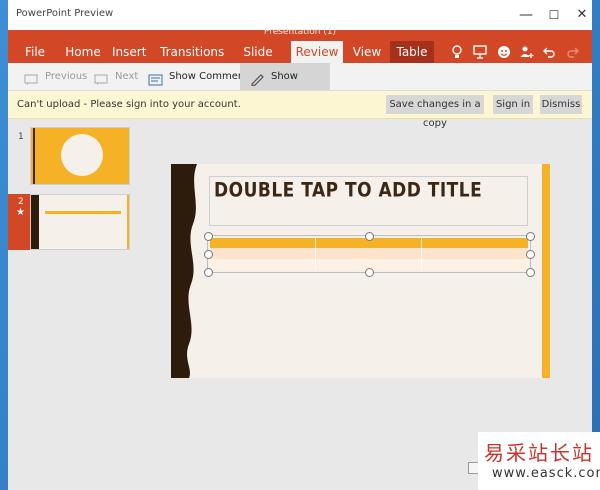 The width and height of the screenshot is (600, 490). I want to click on tab-transitions: Transitions, so click(192, 52).